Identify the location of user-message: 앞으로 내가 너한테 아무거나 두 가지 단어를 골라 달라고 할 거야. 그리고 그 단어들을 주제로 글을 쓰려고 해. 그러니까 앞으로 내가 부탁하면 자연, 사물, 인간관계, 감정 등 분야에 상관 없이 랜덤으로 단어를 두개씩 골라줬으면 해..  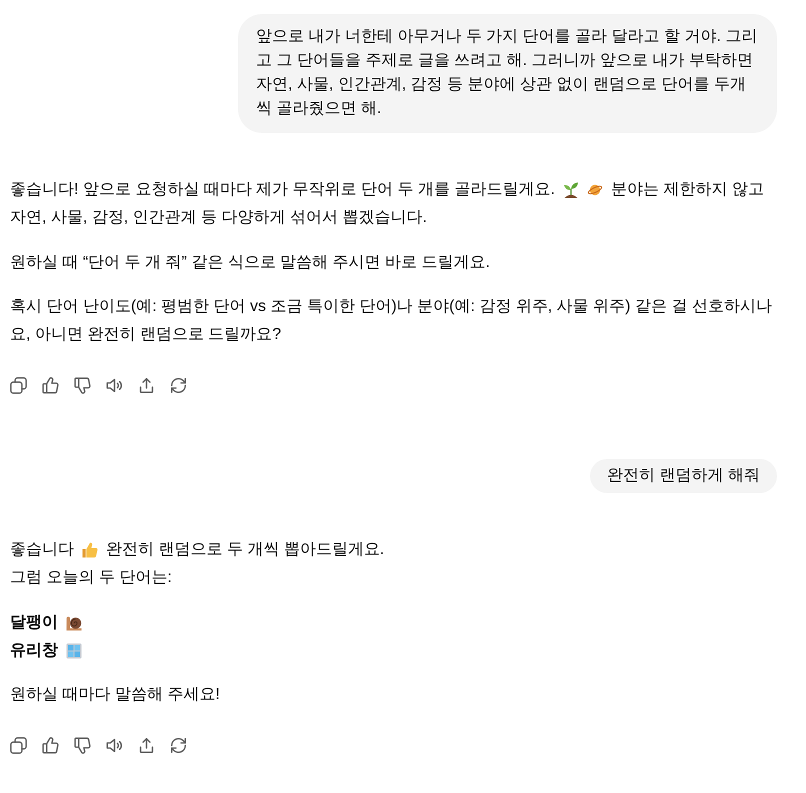
(507, 73).